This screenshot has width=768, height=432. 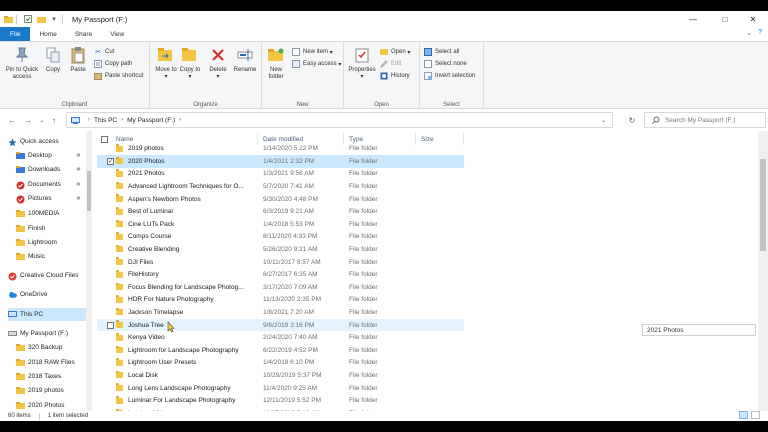 What do you see at coordinates (280, 338) in the screenshot?
I see `file-row: Kenya Video 2/24/2020 7:40 AM File folder` at bounding box center [280, 338].